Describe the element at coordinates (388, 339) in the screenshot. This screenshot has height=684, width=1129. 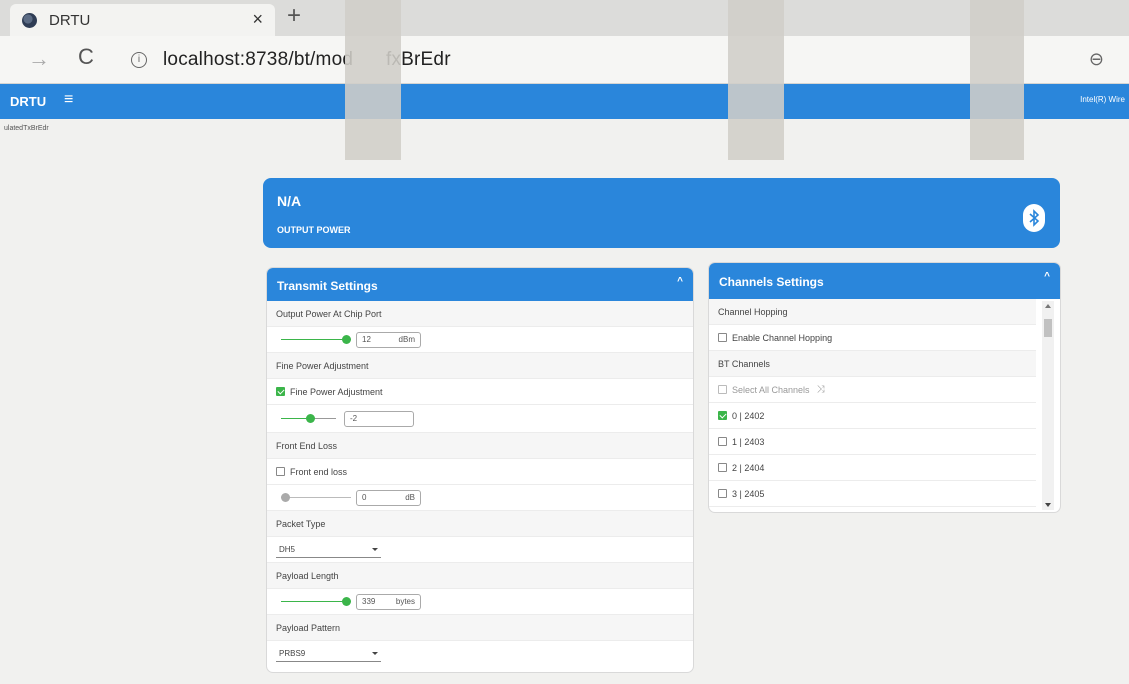
I see `output-power-input: 12 dBm` at that location.